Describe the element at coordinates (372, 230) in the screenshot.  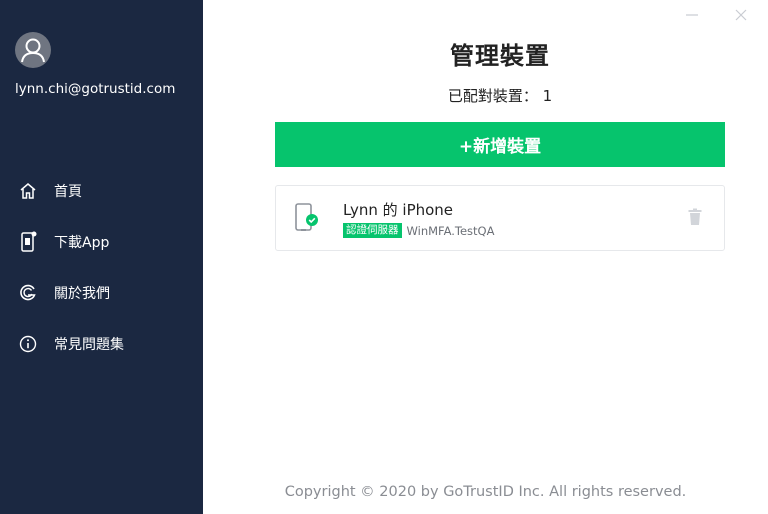
I see `auth-server-badge: 認證伺服器` at that location.